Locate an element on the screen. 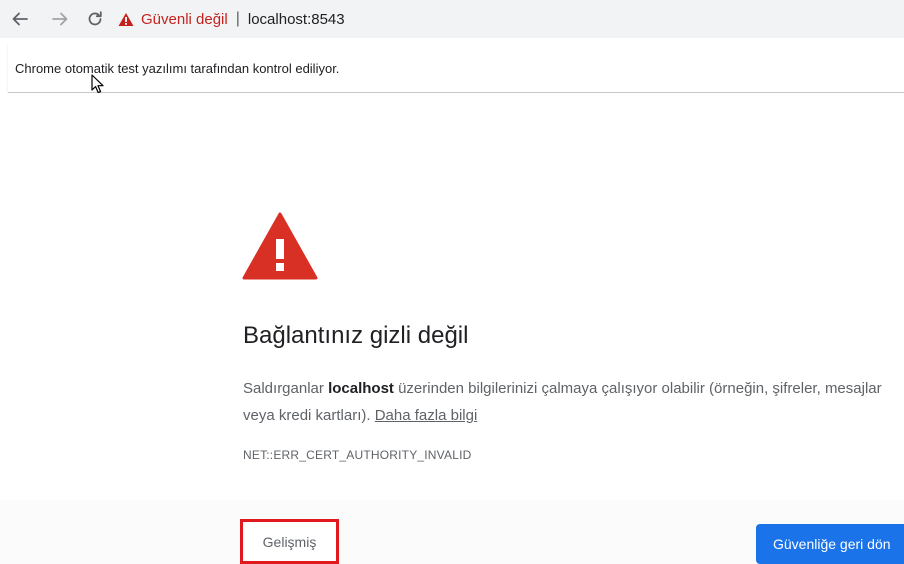  learn-more-link: Daha fazla bilgi is located at coordinates (426, 415).